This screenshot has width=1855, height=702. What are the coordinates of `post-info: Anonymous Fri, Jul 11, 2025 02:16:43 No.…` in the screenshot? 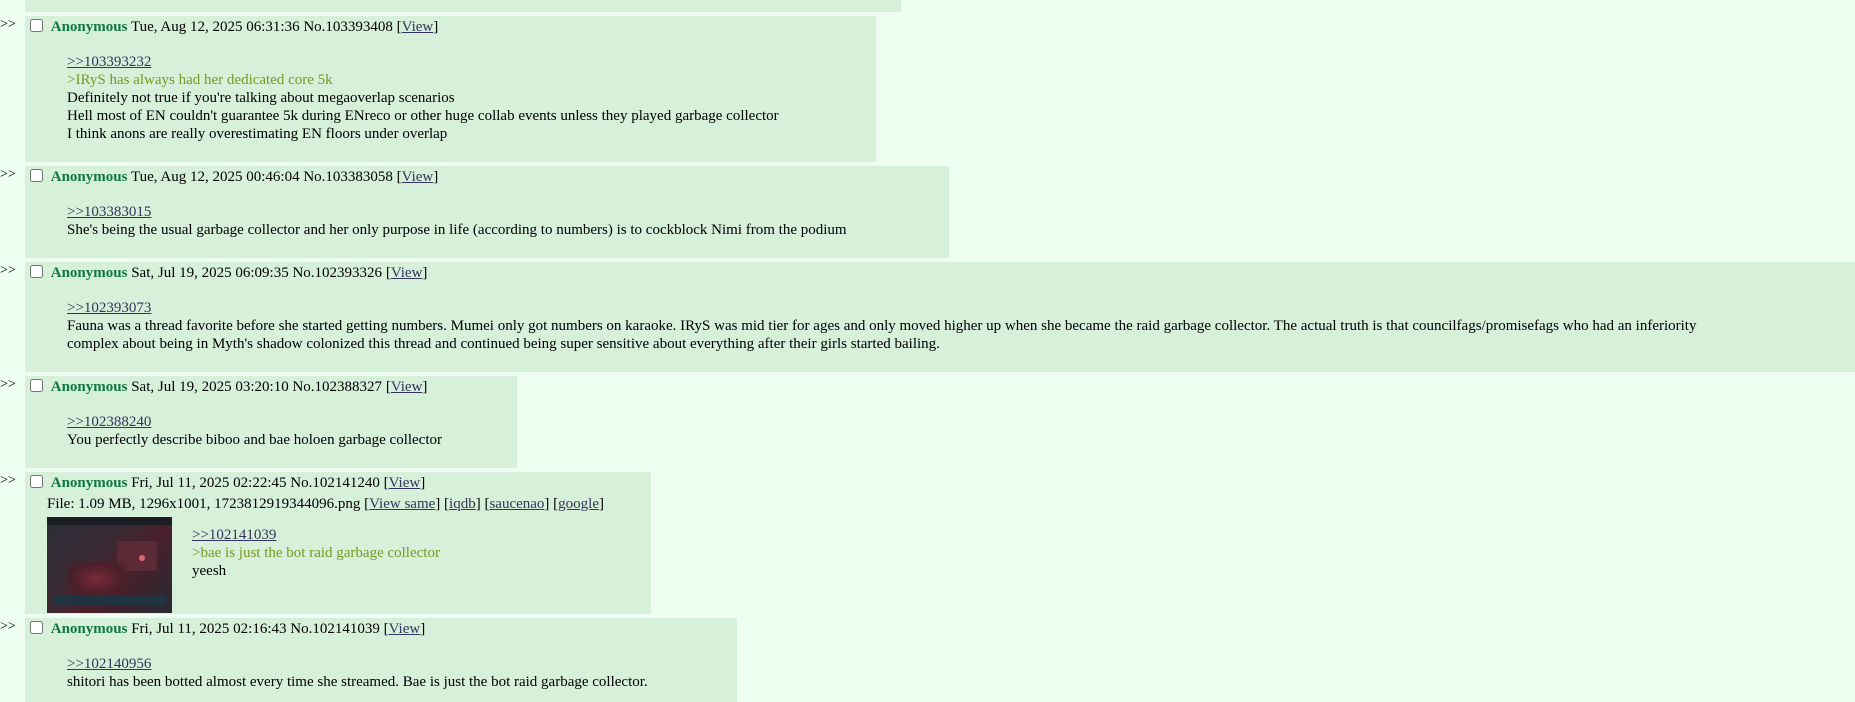 It's located at (227, 629).